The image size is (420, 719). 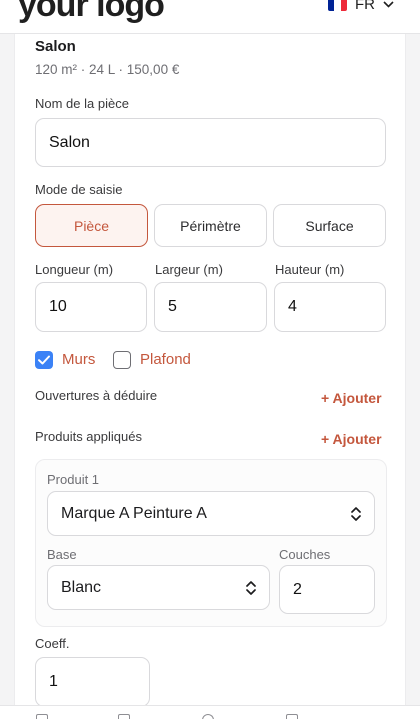 I want to click on logo-text: your logo, so click(x=91, y=12).